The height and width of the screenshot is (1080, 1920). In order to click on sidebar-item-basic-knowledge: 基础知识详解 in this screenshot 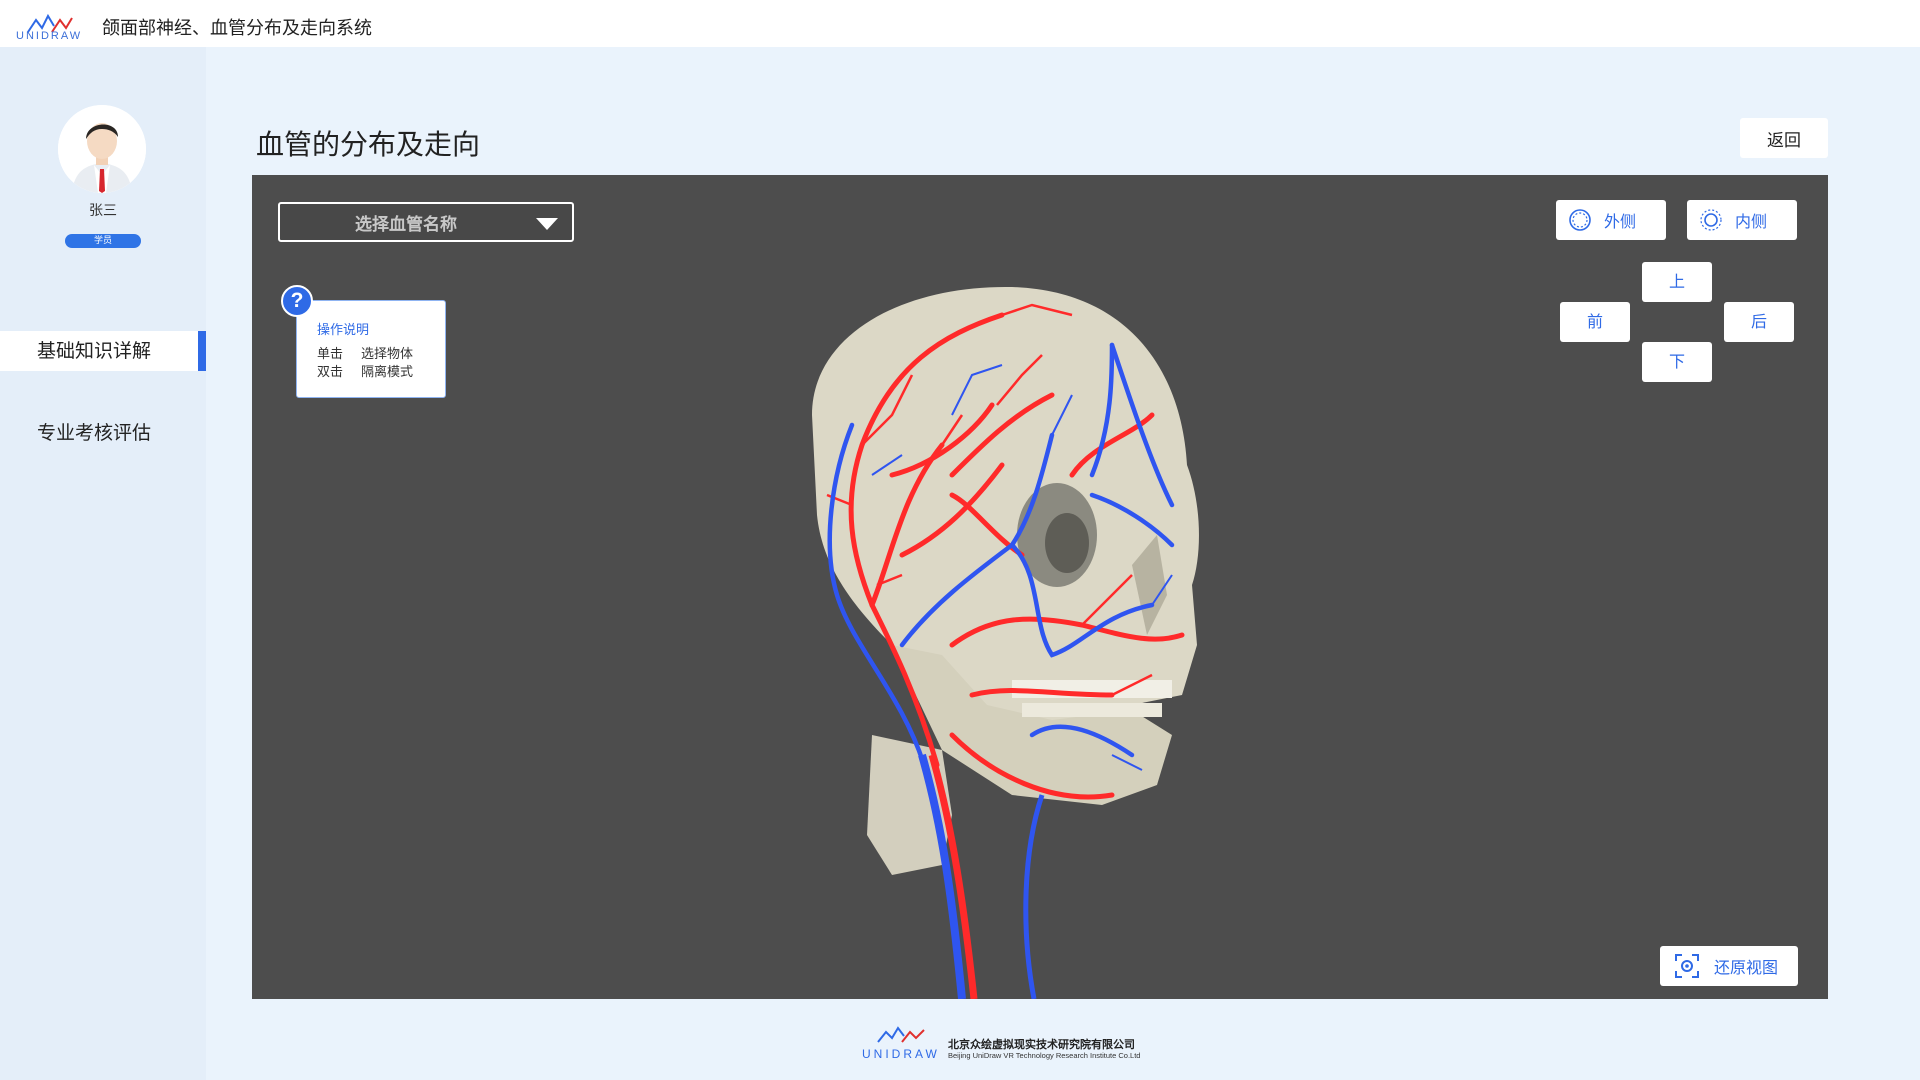, I will do `click(103, 351)`.